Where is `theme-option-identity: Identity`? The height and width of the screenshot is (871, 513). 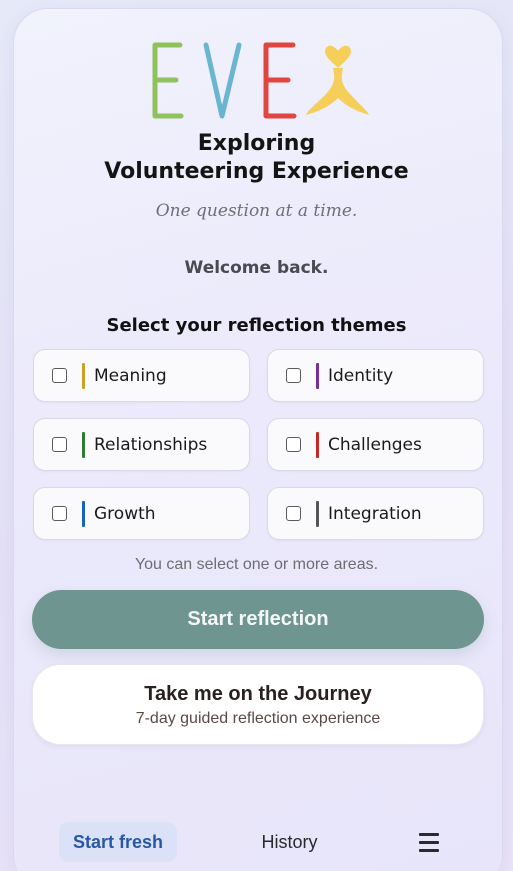 theme-option-identity: Identity is located at coordinates (375, 375).